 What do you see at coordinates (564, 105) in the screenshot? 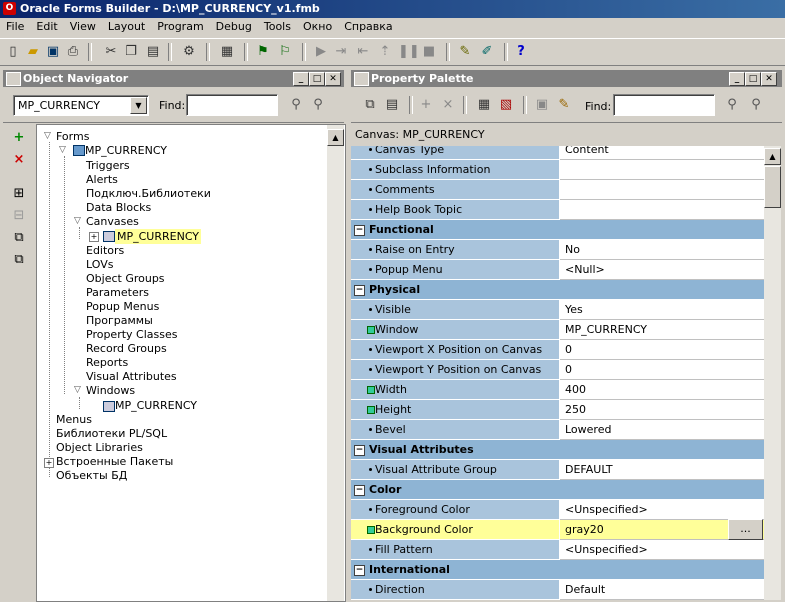
I see `pin-icon: ✎` at bounding box center [564, 105].